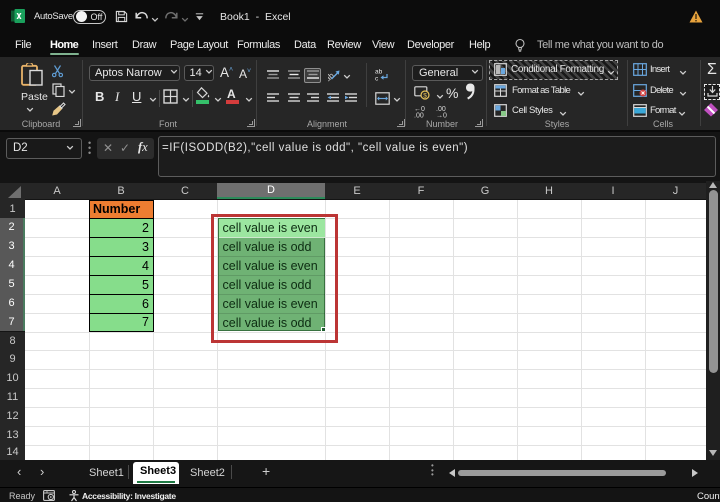  Describe the element at coordinates (377, 79) in the screenshot. I see `svg-text: c` at that location.